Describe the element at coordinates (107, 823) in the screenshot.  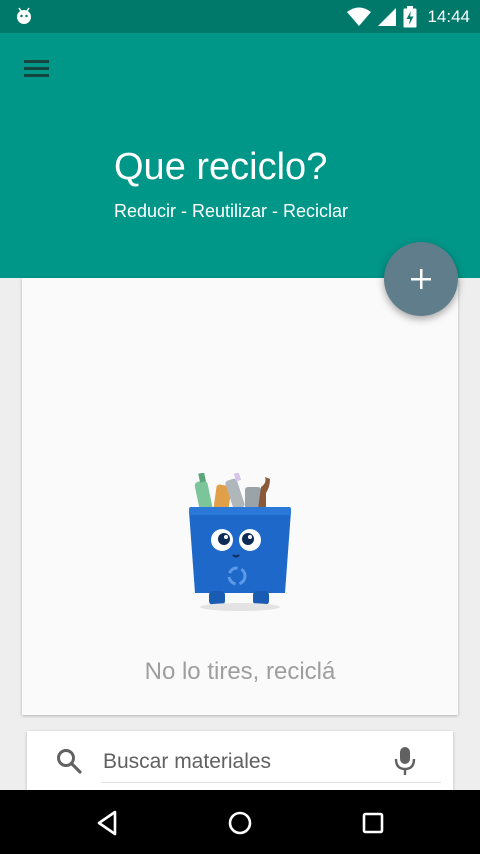
I see `back-icon` at that location.